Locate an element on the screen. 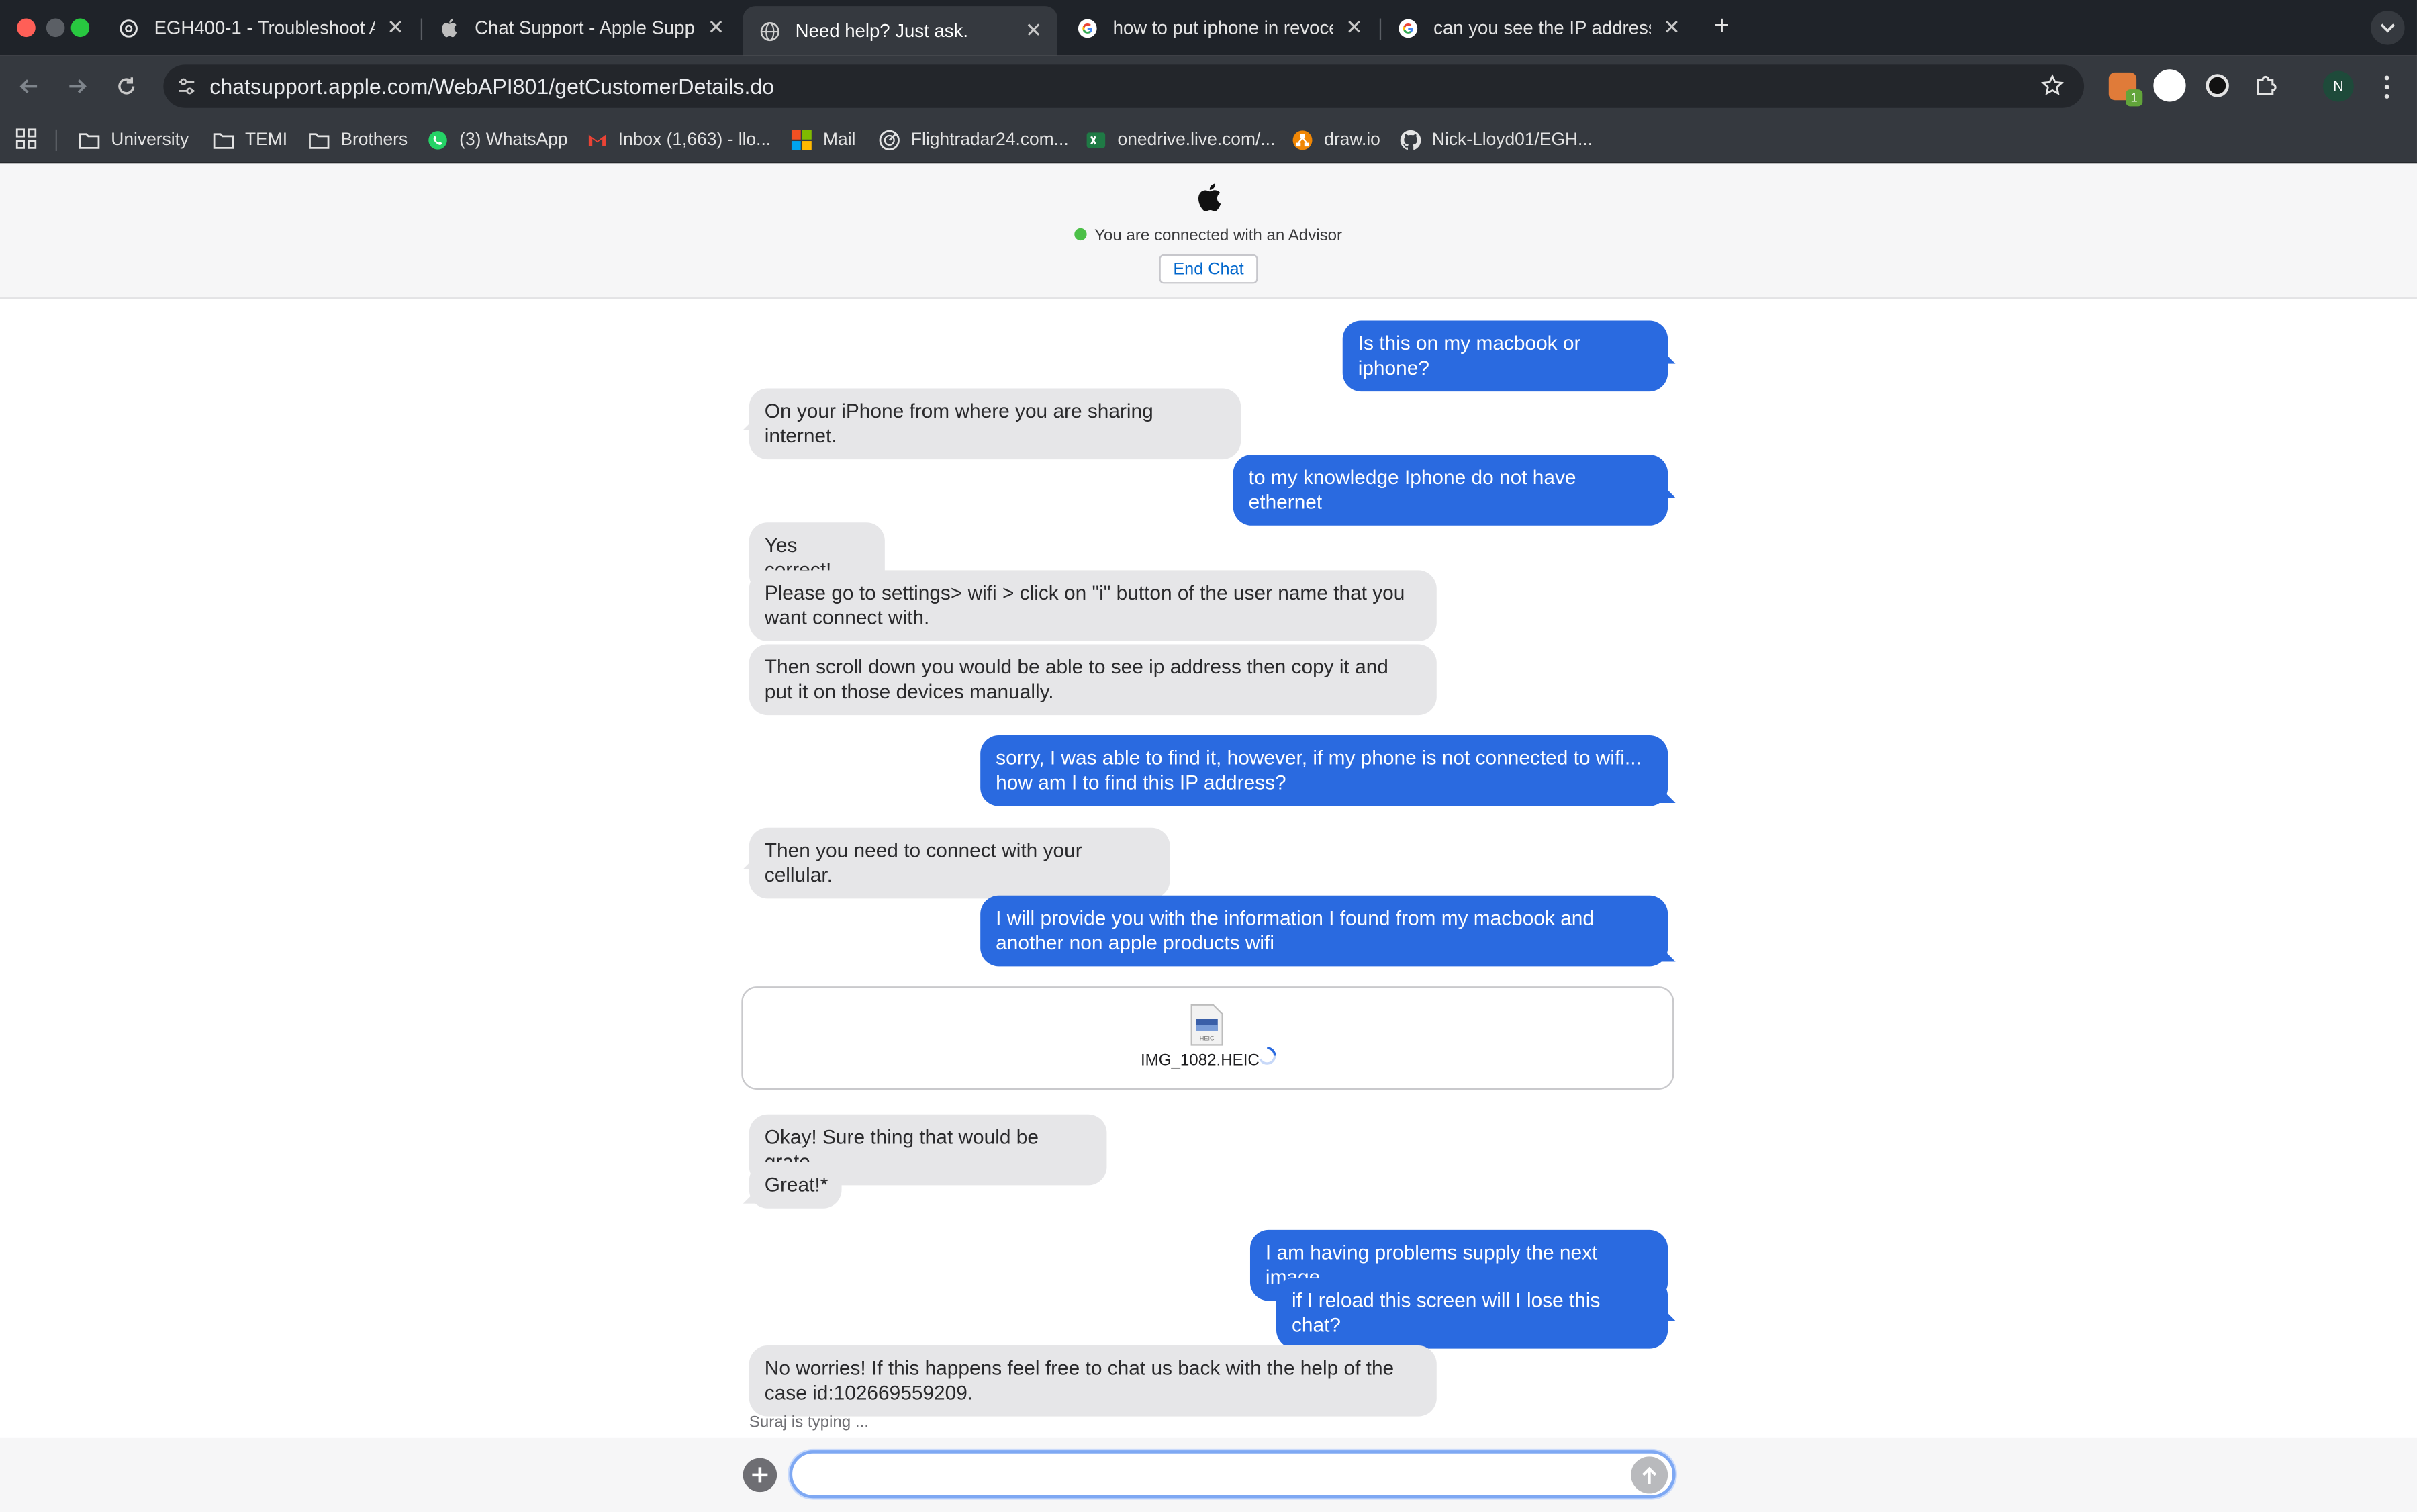 Image resolution: width=2417 pixels, height=1512 pixels. tab-egh400: EGH400-1 - Troubleshoot AD ✕ is located at coordinates (261, 27).